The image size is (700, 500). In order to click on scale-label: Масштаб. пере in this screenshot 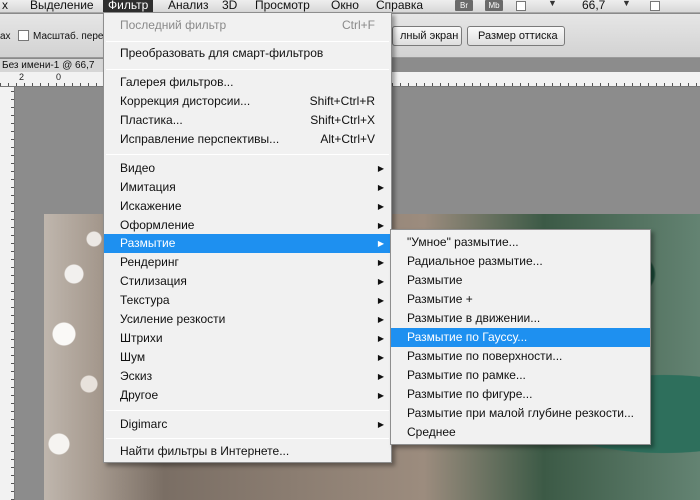, I will do `click(68, 36)`.